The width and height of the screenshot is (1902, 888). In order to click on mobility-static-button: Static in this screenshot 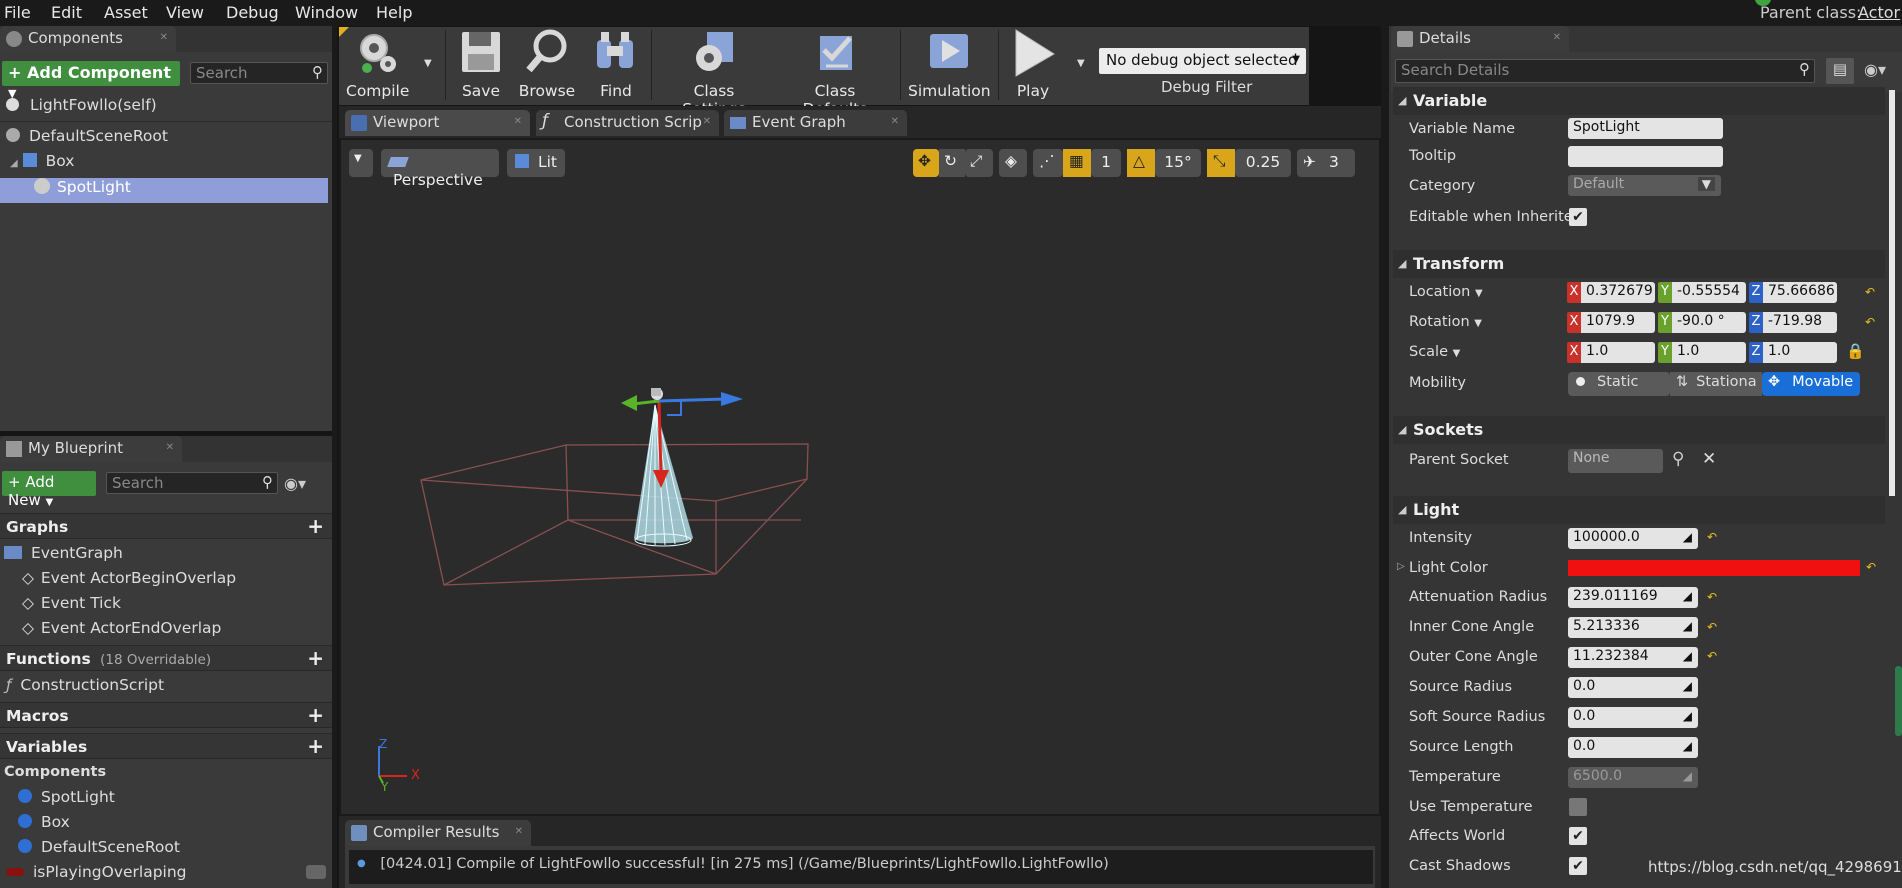, I will do `click(1619, 384)`.